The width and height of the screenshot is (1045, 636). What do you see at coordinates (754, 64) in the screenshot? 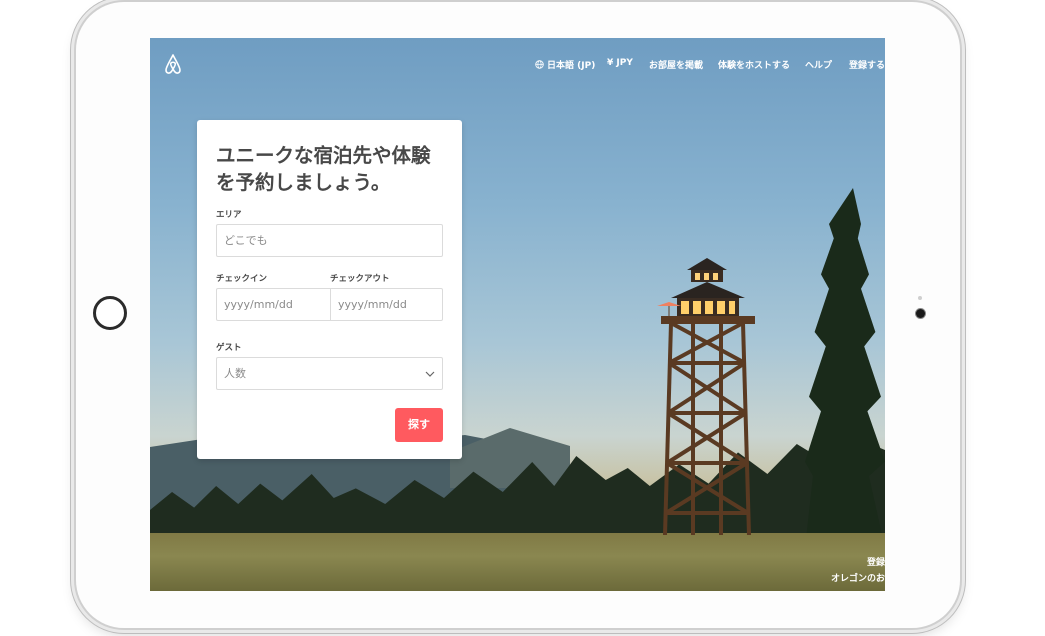
I see `nav-host-experience: 体験をホストする` at bounding box center [754, 64].